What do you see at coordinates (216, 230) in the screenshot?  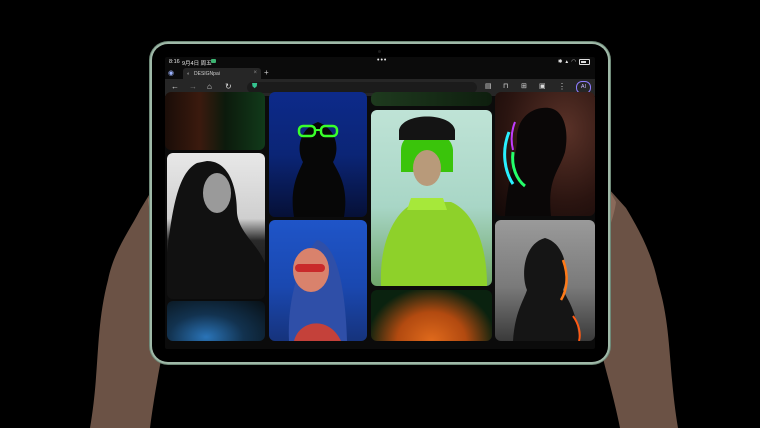 I see `portrait-dark-hair-image` at bounding box center [216, 230].